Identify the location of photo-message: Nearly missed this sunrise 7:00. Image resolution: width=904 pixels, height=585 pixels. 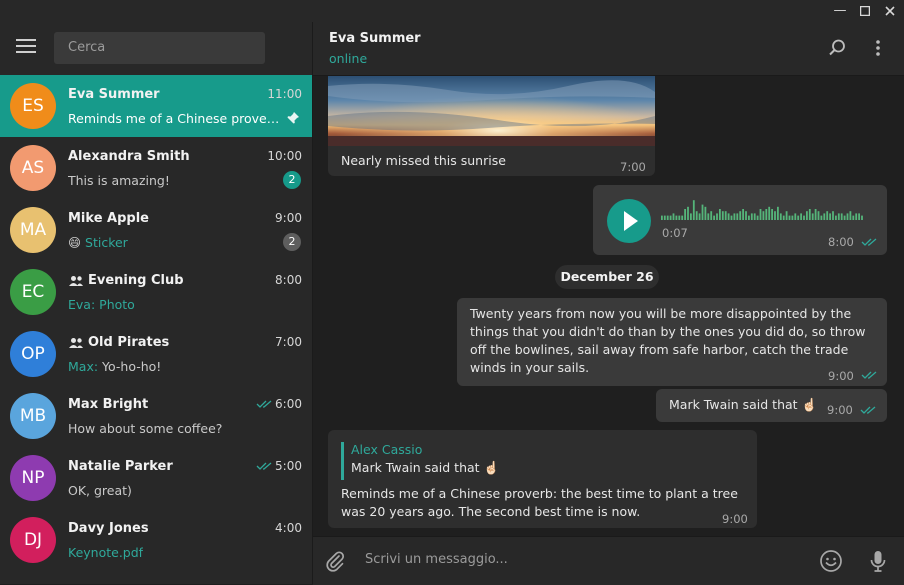
(491, 126).